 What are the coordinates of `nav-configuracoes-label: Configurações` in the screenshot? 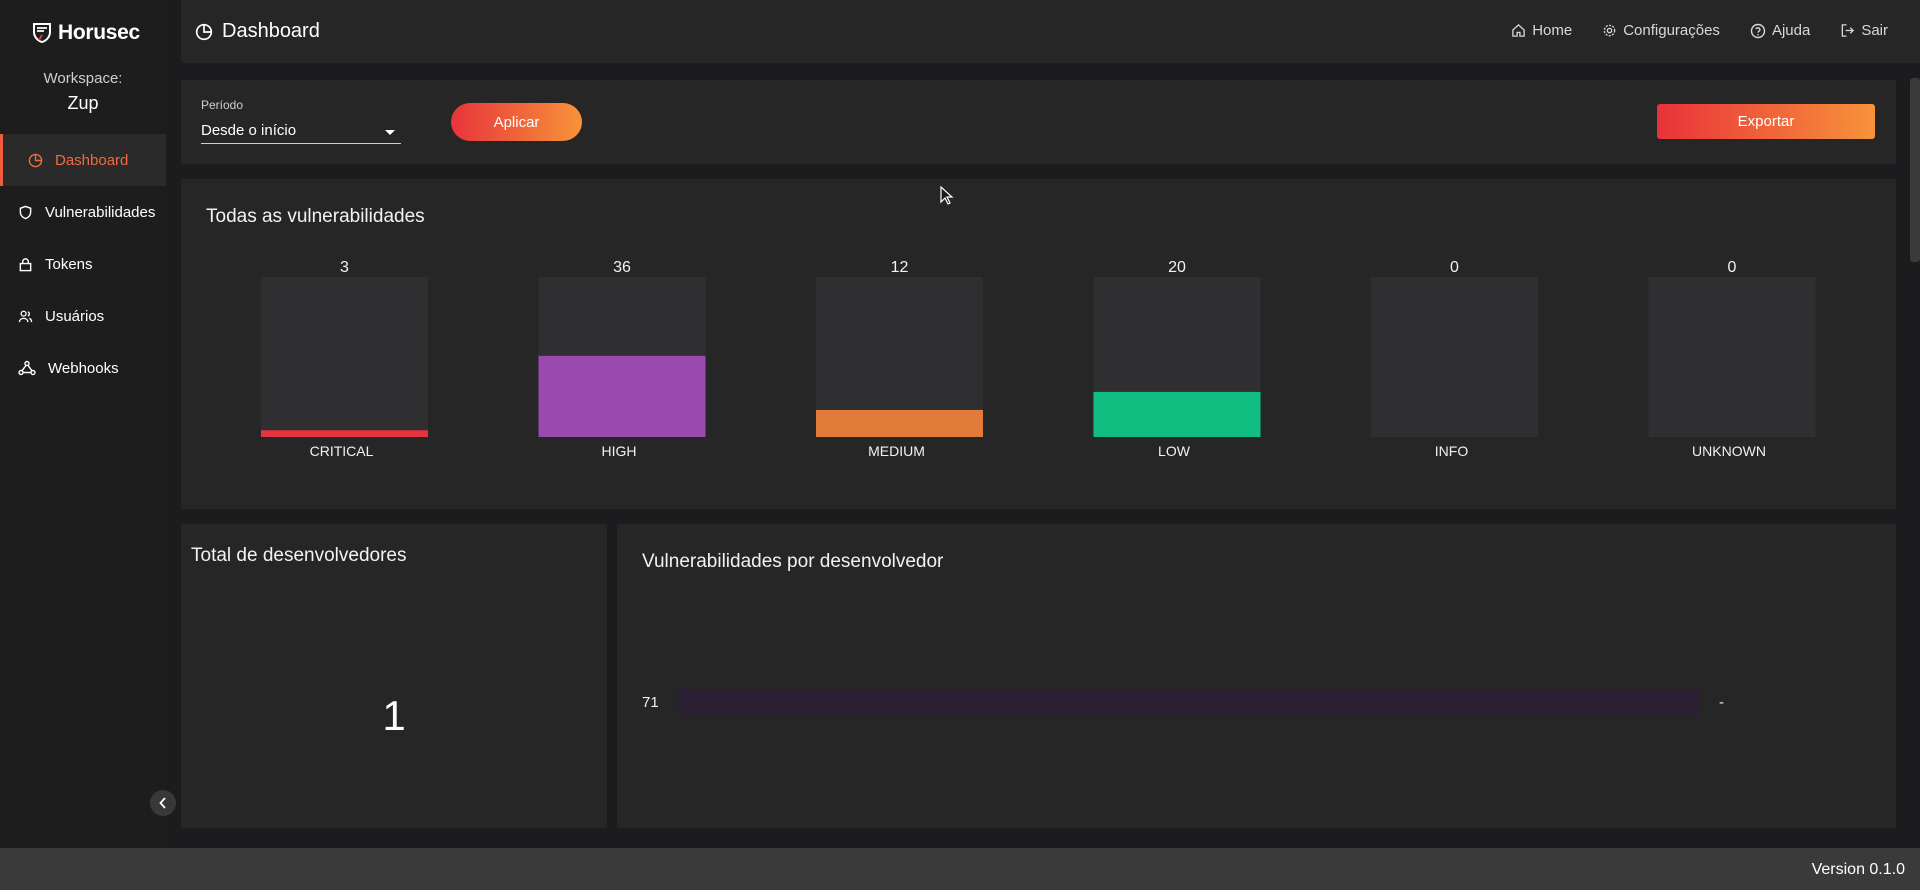 It's located at (1671, 30).